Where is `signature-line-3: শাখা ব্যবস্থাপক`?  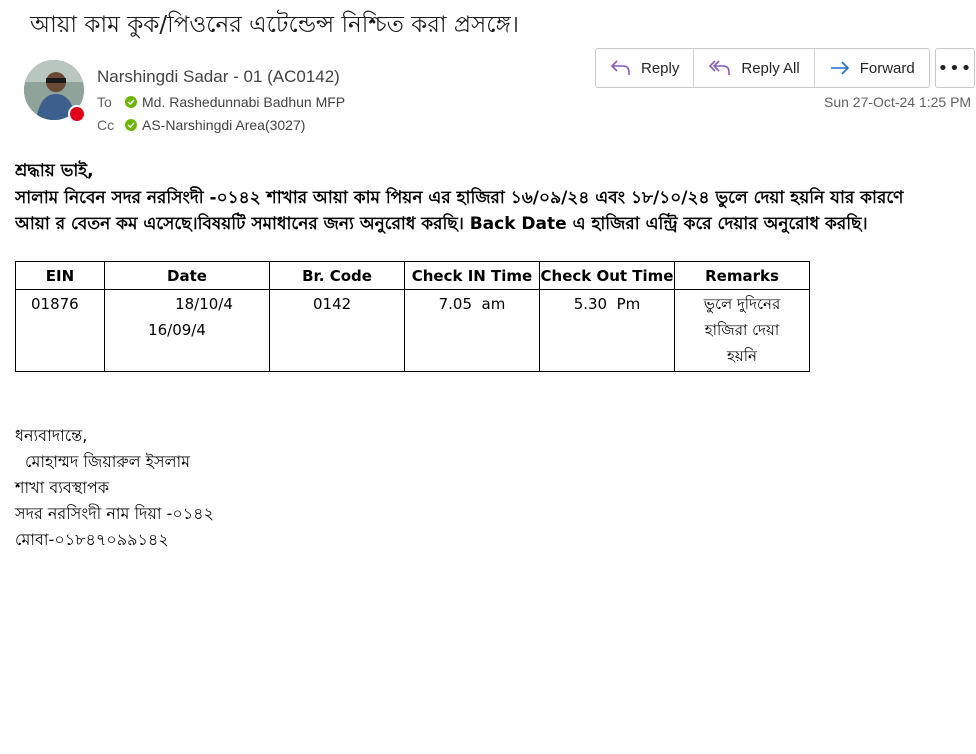
signature-line-3: শাখা ব্যবস্থাপক is located at coordinates (62, 487).